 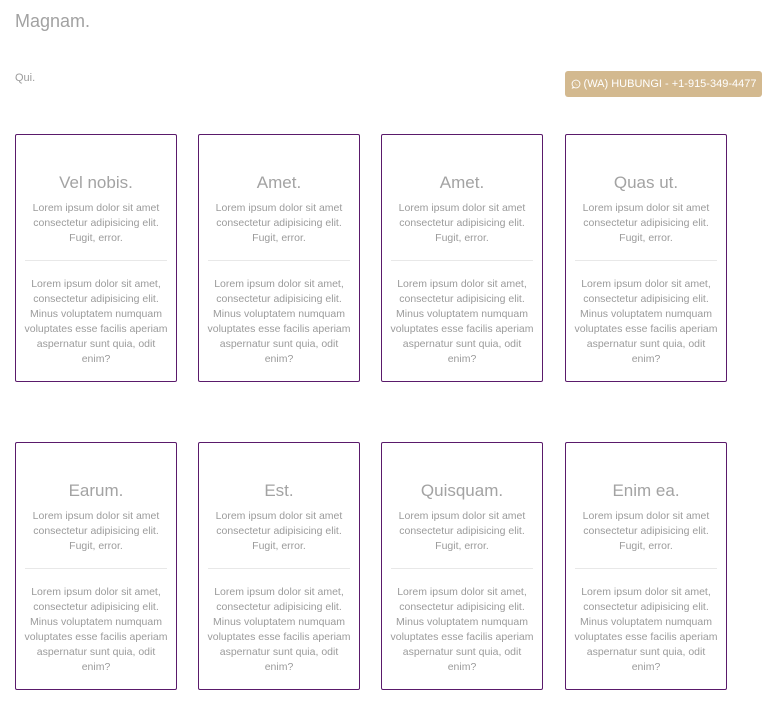 What do you see at coordinates (25, 78) in the screenshot?
I see `page-subtitle: Qui.` at bounding box center [25, 78].